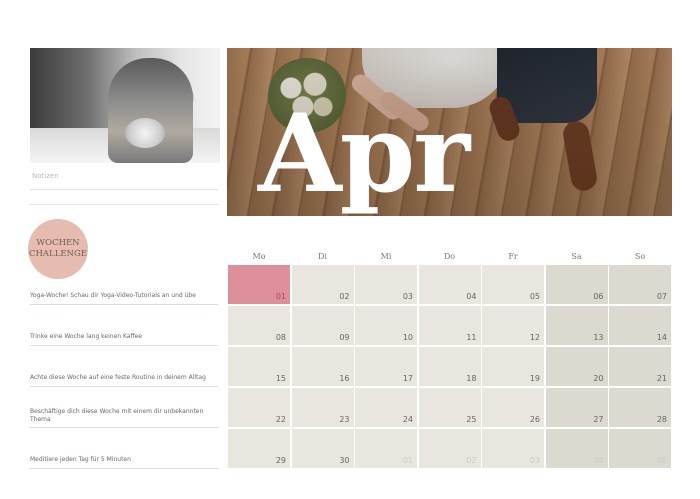  Describe the element at coordinates (513, 407) in the screenshot. I see `calendar-day-cell: 26` at that location.